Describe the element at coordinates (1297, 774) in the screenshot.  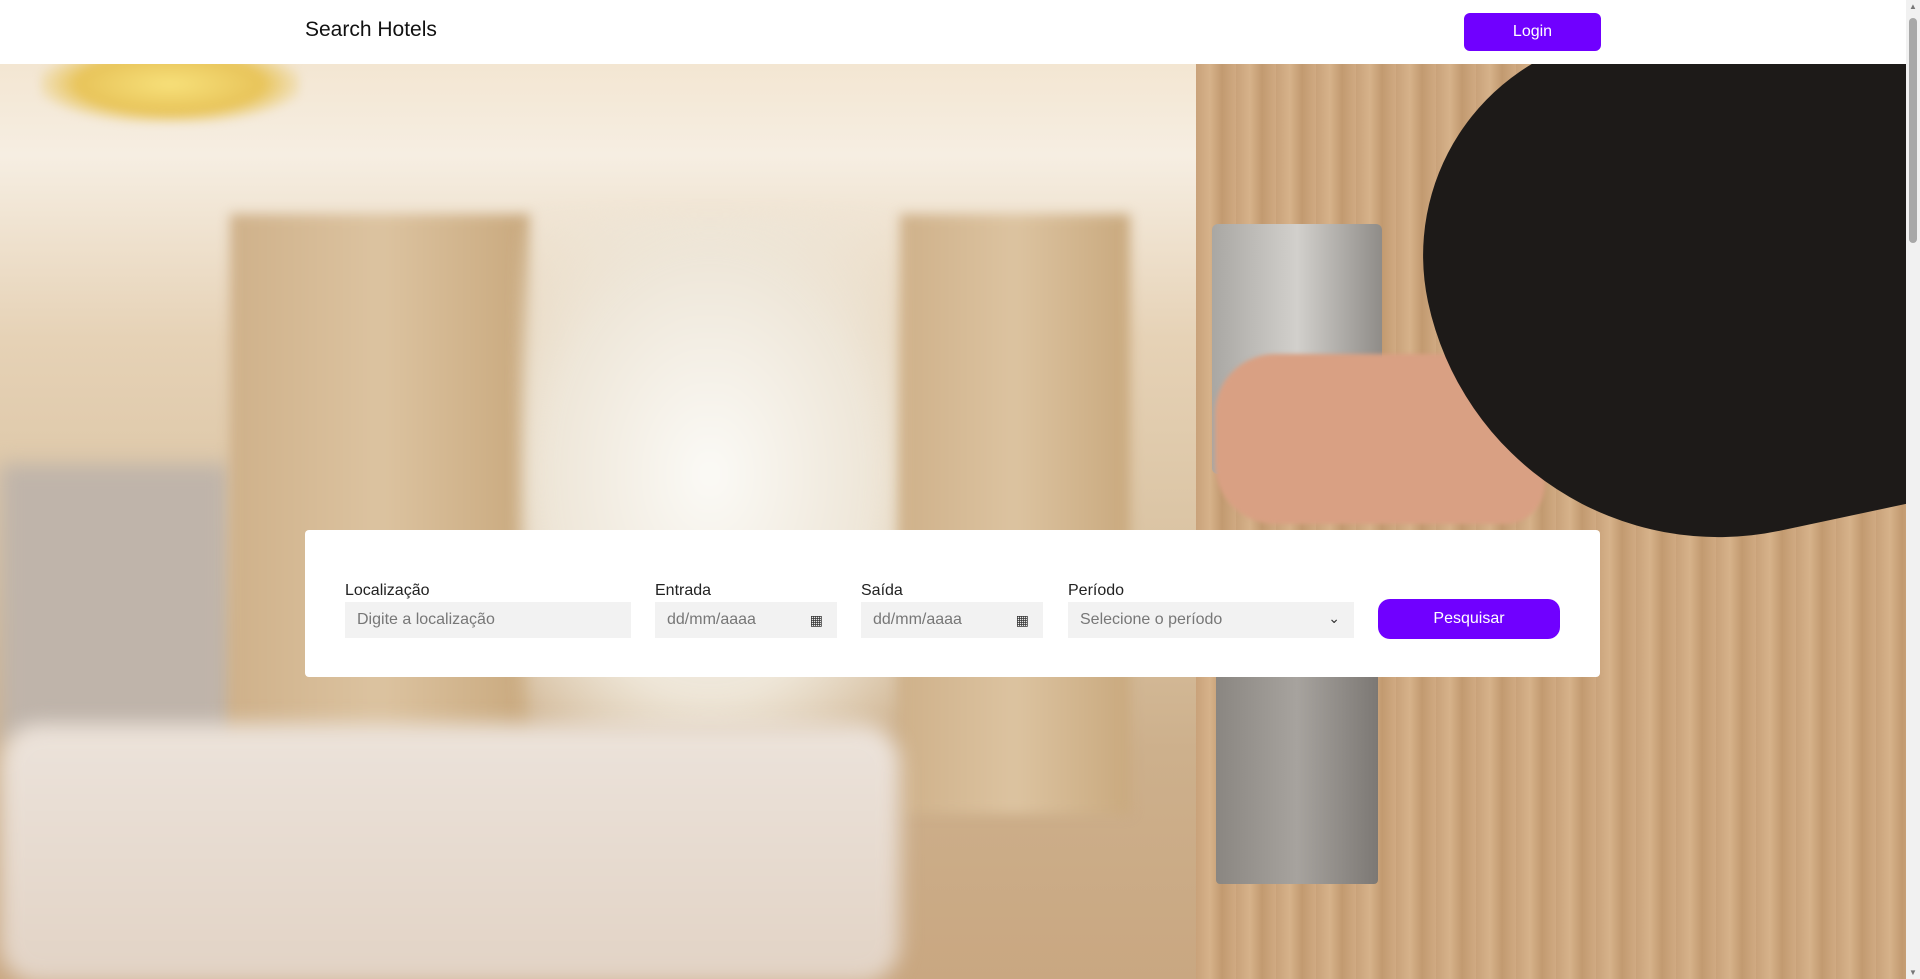
I see `door-lock-lower` at that location.